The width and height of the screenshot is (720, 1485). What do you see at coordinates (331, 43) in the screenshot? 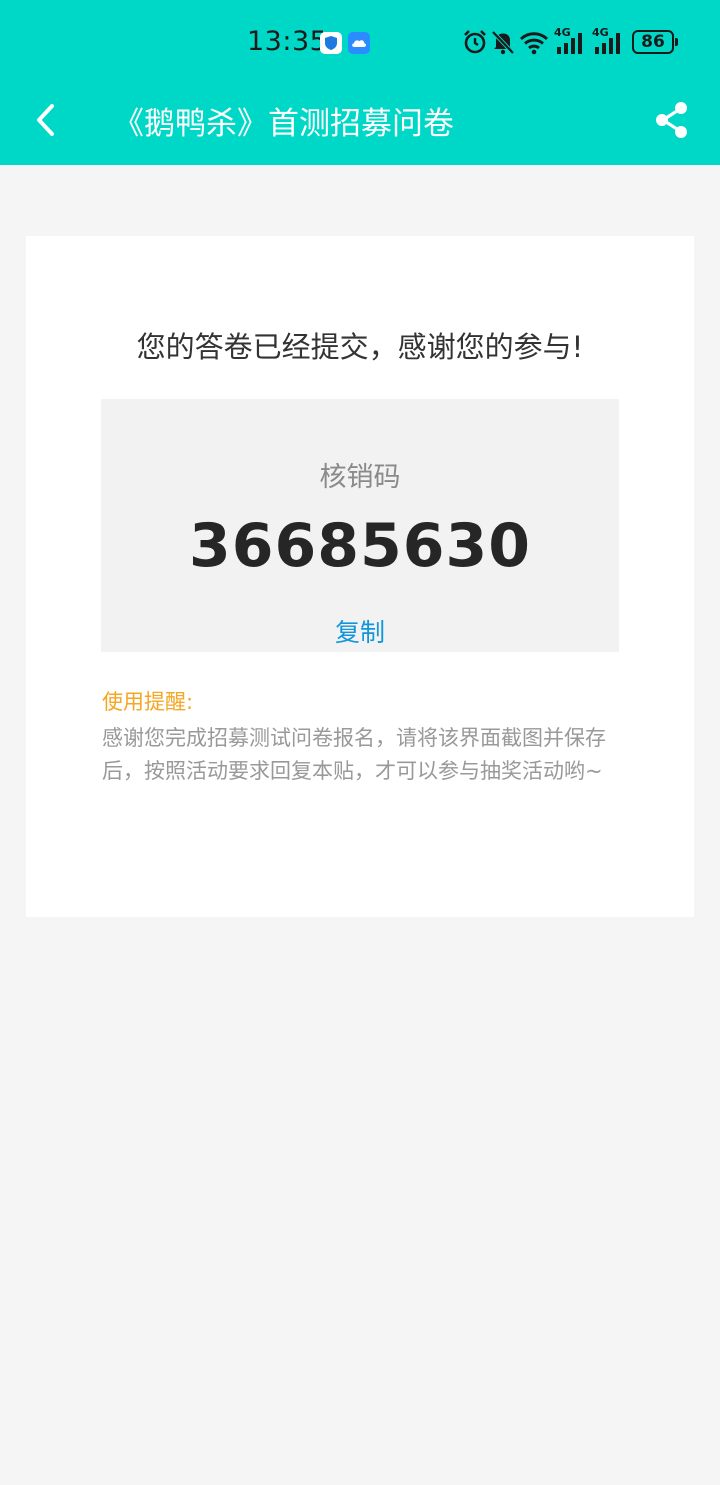
I see `shield-icon` at bounding box center [331, 43].